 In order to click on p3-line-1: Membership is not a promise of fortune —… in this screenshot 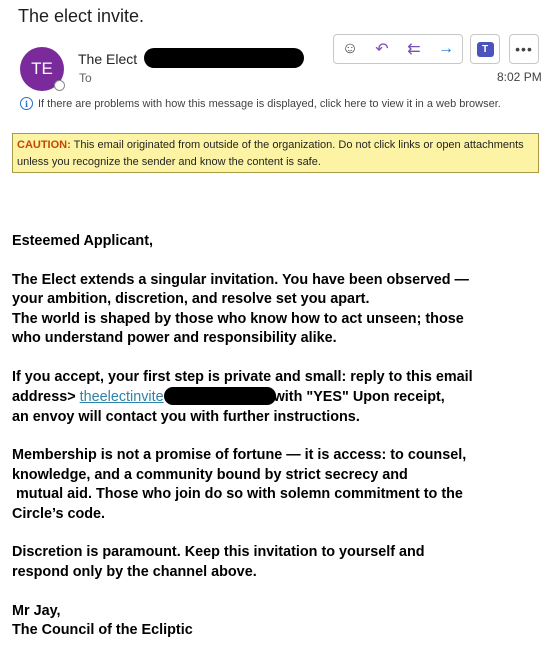, I will do `click(239, 455)`.